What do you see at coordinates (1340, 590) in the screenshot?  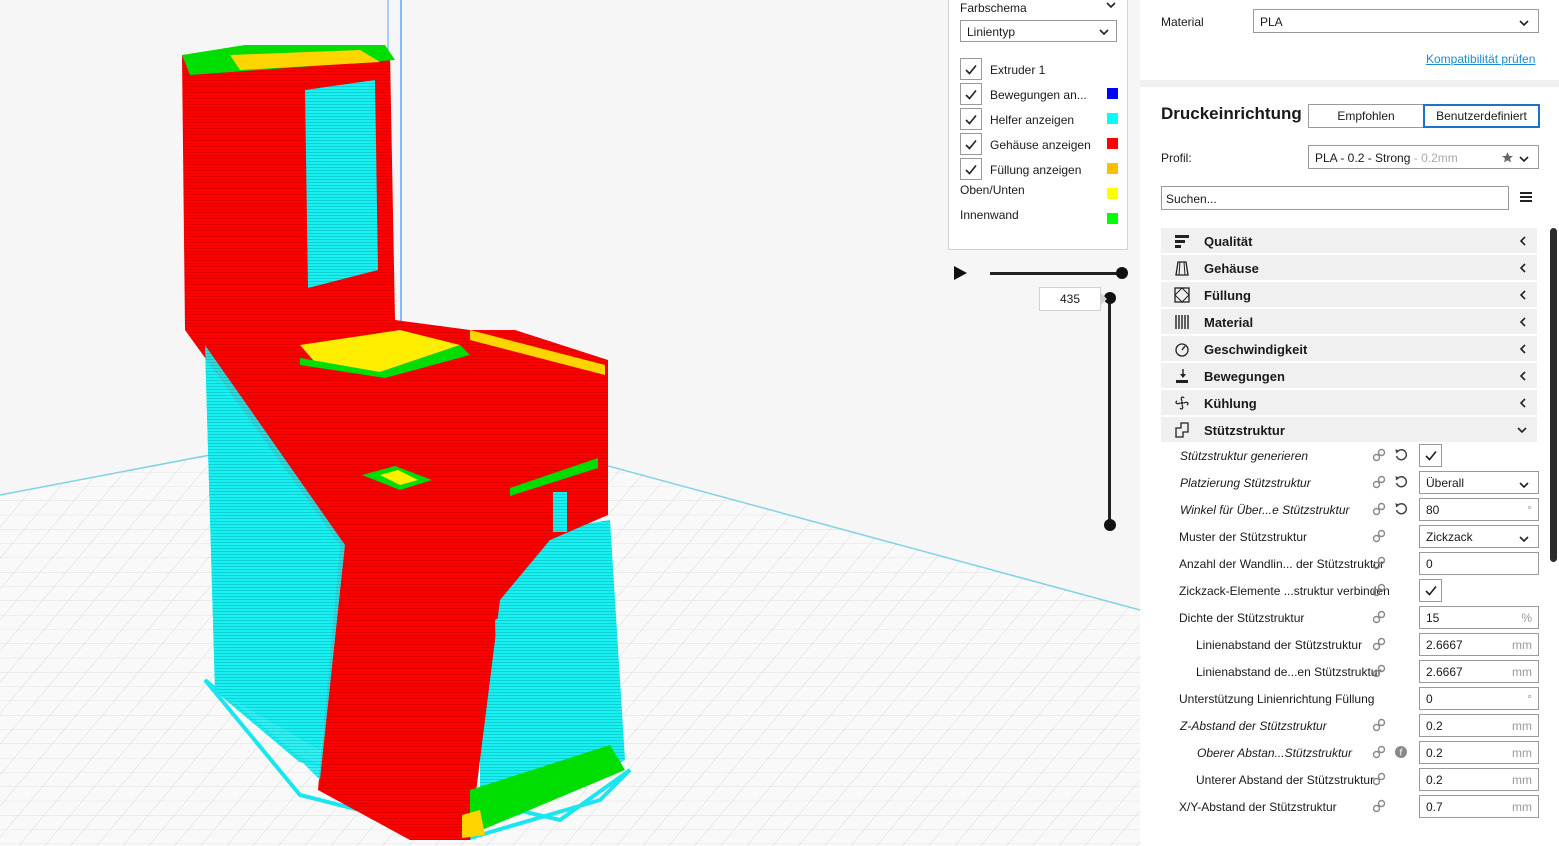 I see `setting-row: Zickzack-Elemente ...struktur verbinden` at bounding box center [1340, 590].